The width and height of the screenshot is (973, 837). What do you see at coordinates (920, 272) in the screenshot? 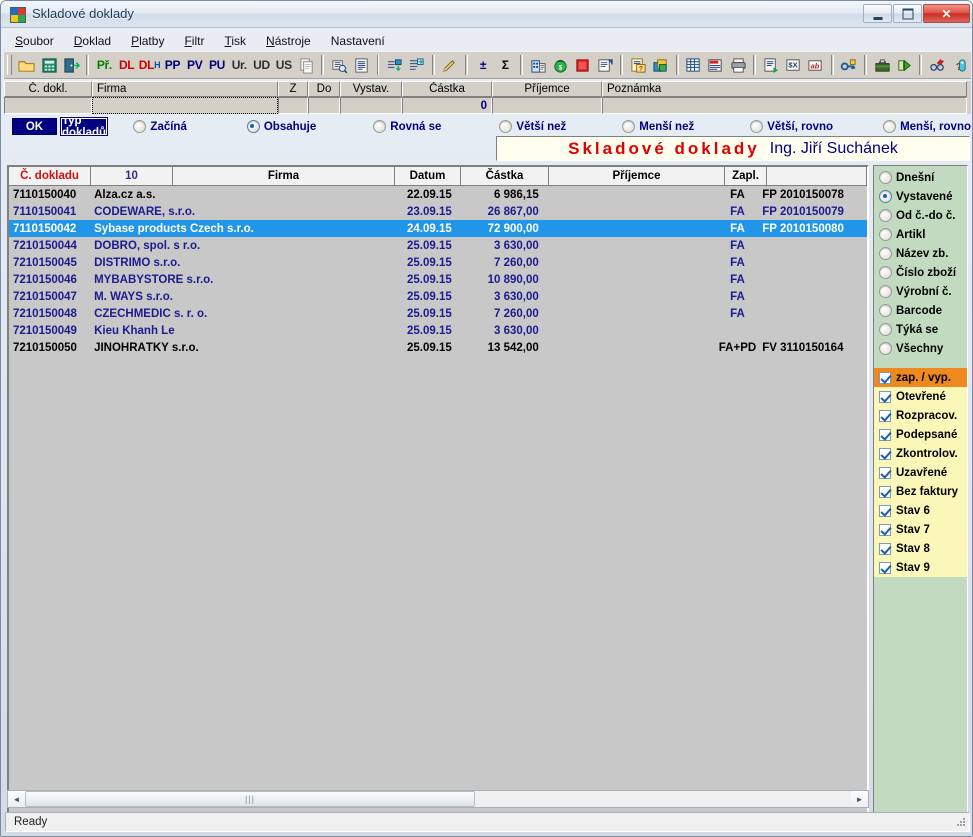
I see `view-radio---slo-zbo--: Číslo zboží` at bounding box center [920, 272].